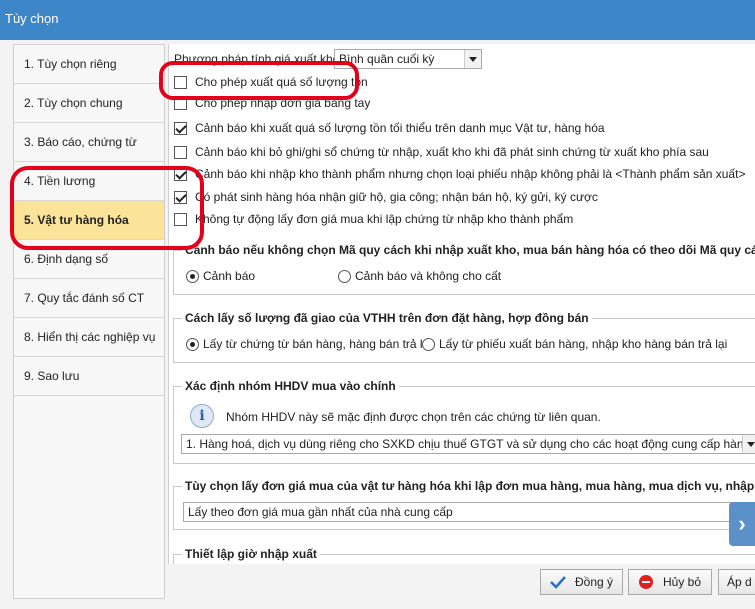 Image resolution: width=755 pixels, height=609 pixels. I want to click on cost-method-row: Phương pháp tính giá xuất kho, so click(256, 59).